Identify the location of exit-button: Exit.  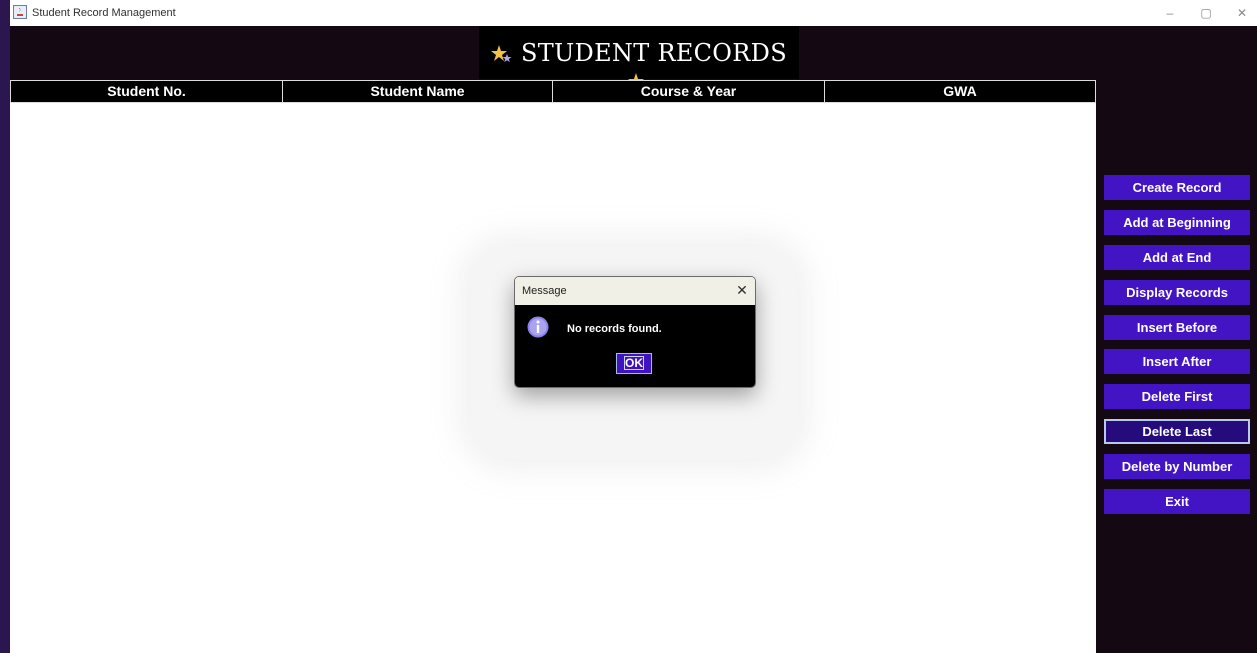
(1177, 501).